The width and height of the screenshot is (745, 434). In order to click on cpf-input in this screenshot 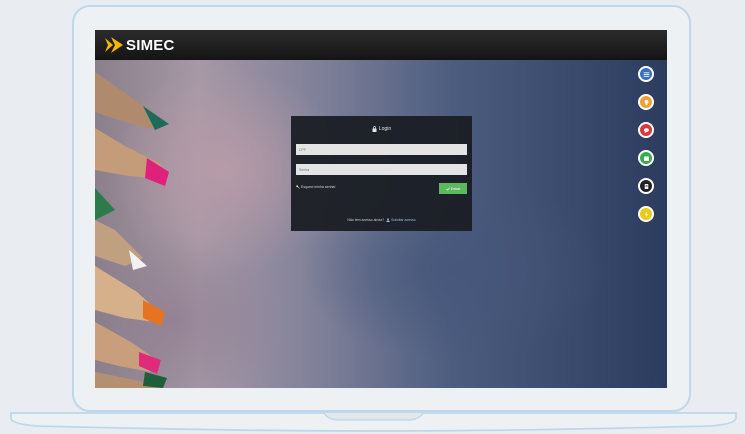, I will do `click(381, 149)`.